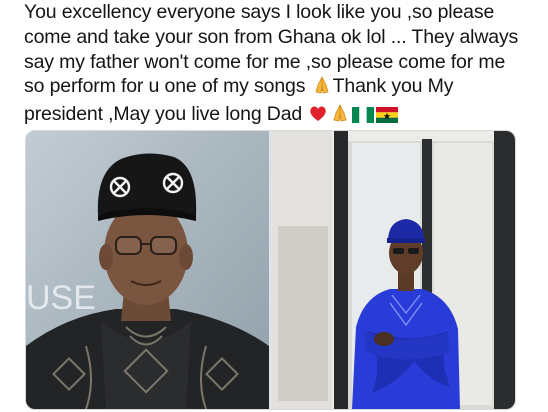 Image resolution: width=548 pixels, height=412 pixels. I want to click on tweet-line-4-text: so perform for u one of my songs, so click(165, 86).